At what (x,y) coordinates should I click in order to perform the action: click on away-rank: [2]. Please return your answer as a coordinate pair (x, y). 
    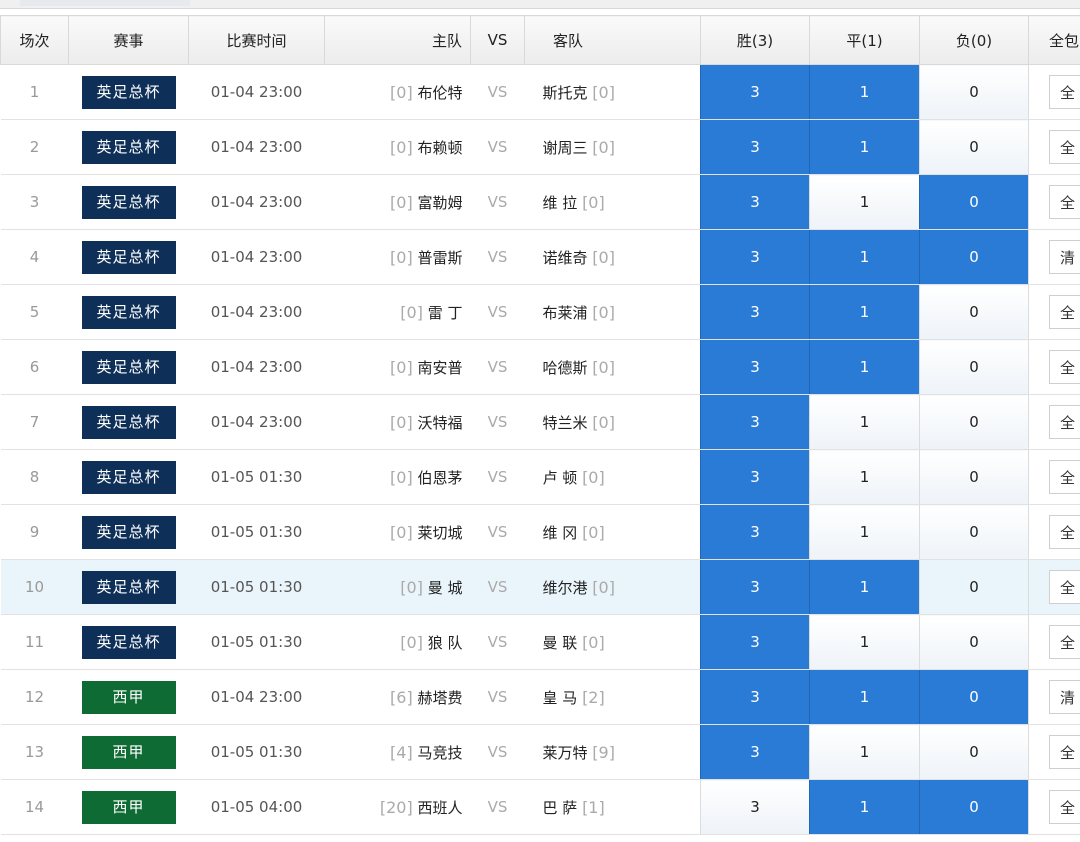
    Looking at the image, I should click on (593, 697).